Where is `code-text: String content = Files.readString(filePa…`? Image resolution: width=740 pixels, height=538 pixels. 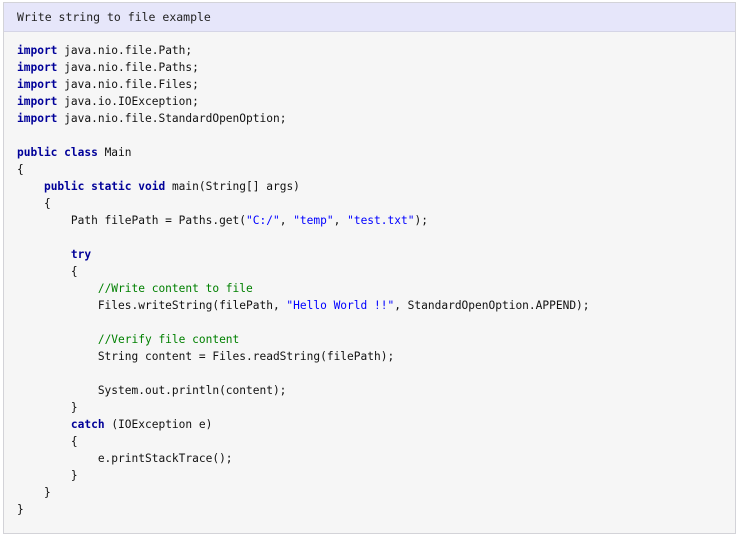 code-text: String content = Files.readString(filePa… is located at coordinates (206, 356).